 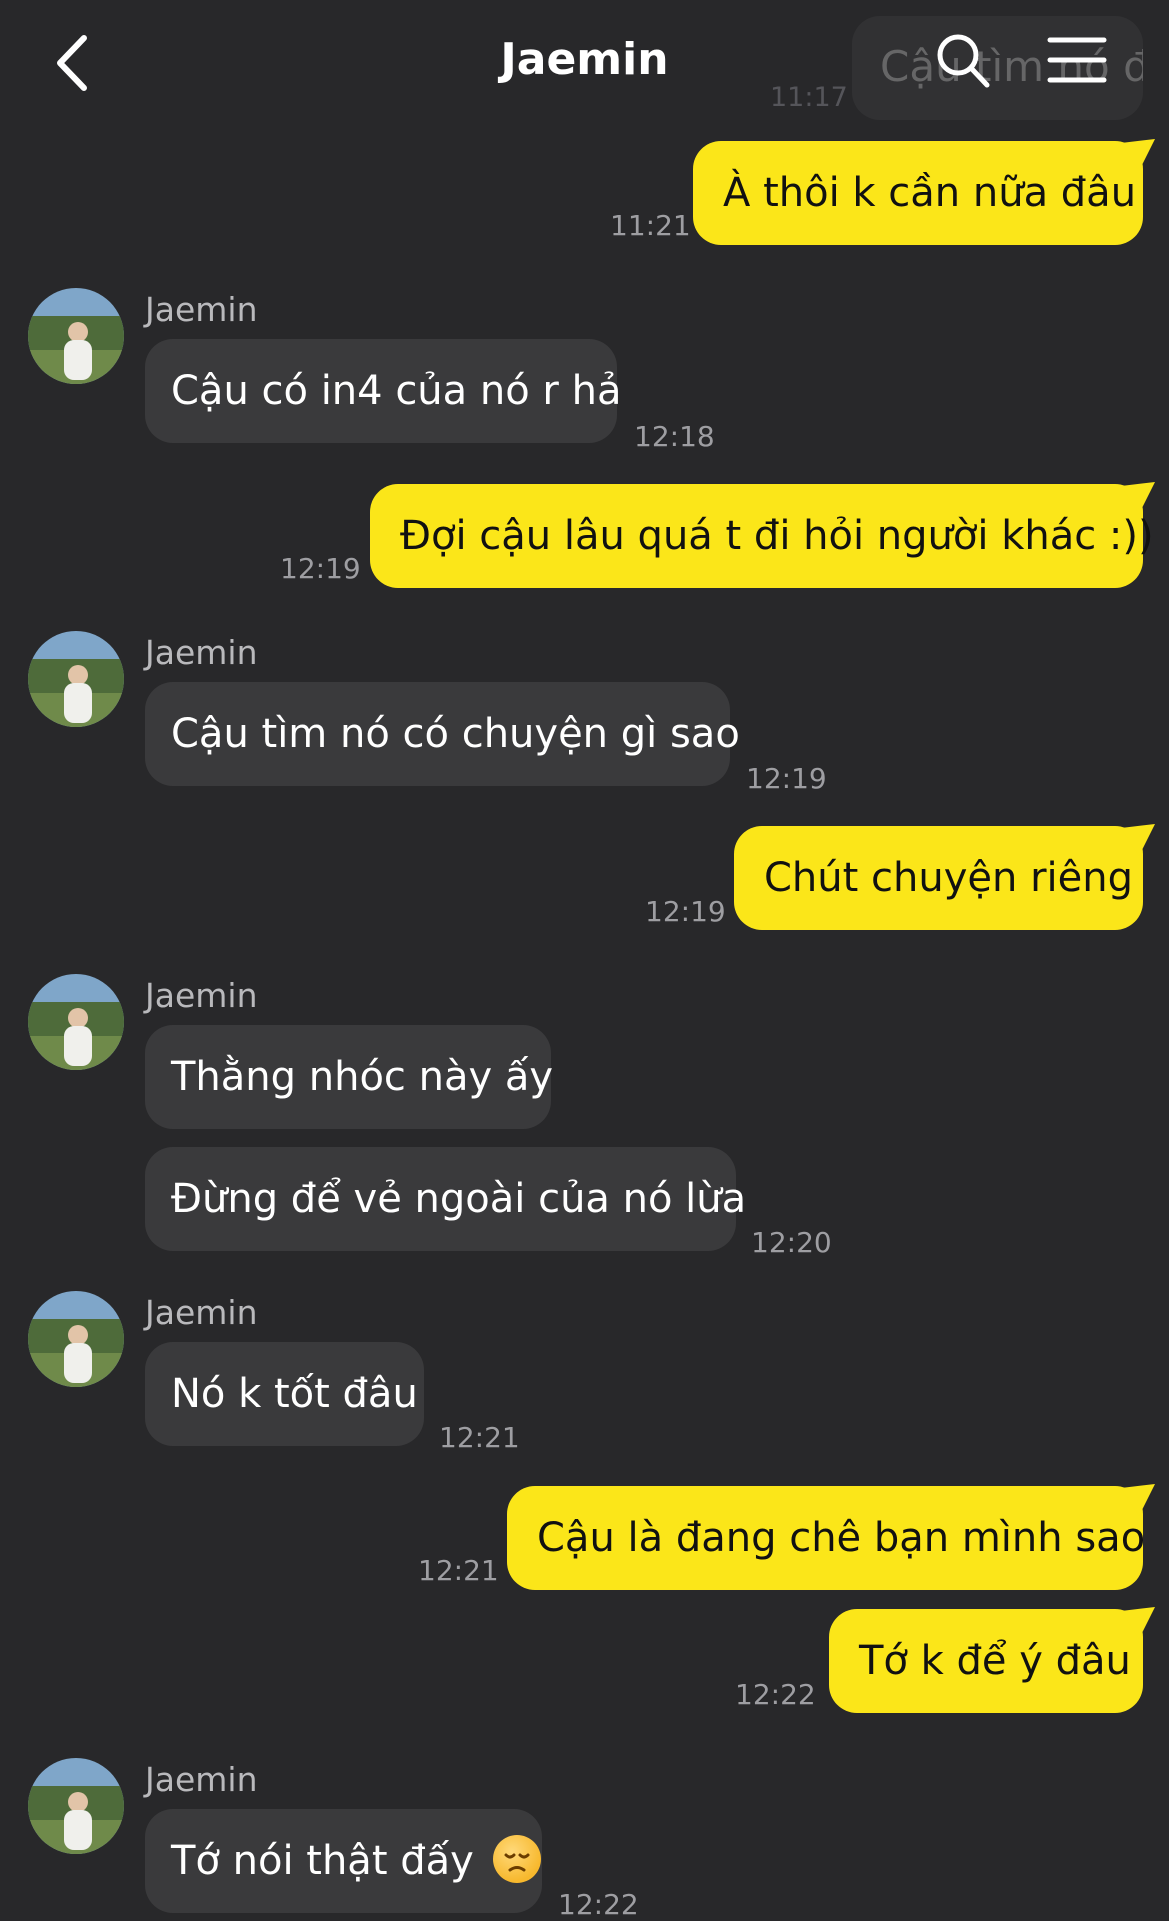 What do you see at coordinates (650, 225) in the screenshot?
I see `message-time: 11:21` at bounding box center [650, 225].